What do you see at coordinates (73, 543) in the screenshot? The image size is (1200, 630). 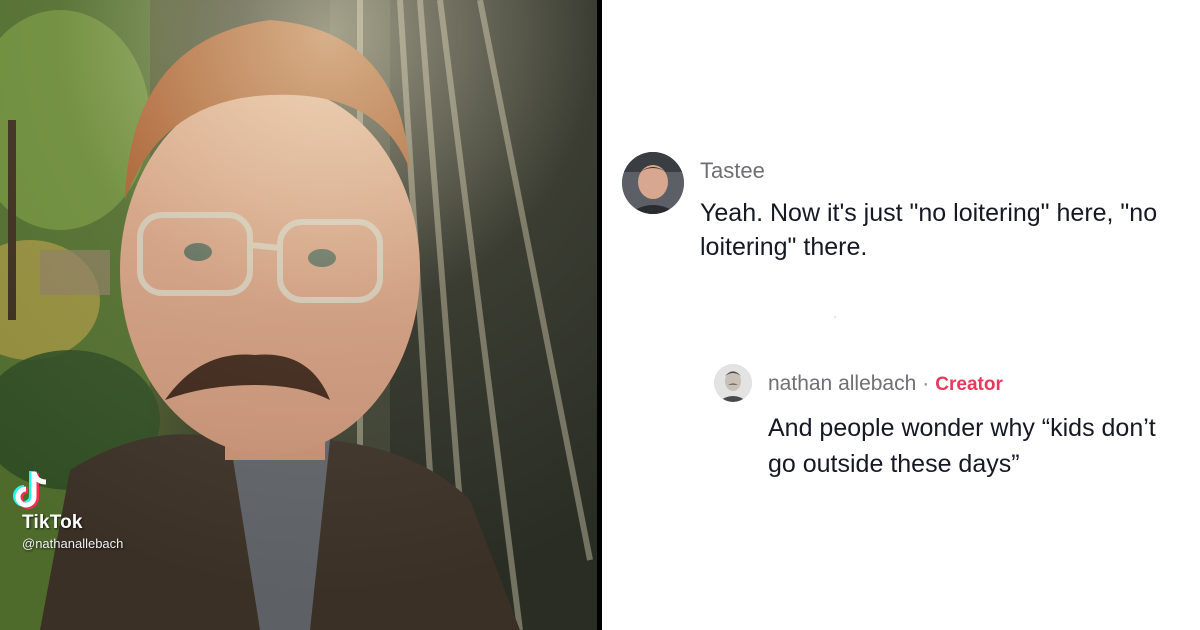 I see `creator-handle: @nathanallebach` at bounding box center [73, 543].